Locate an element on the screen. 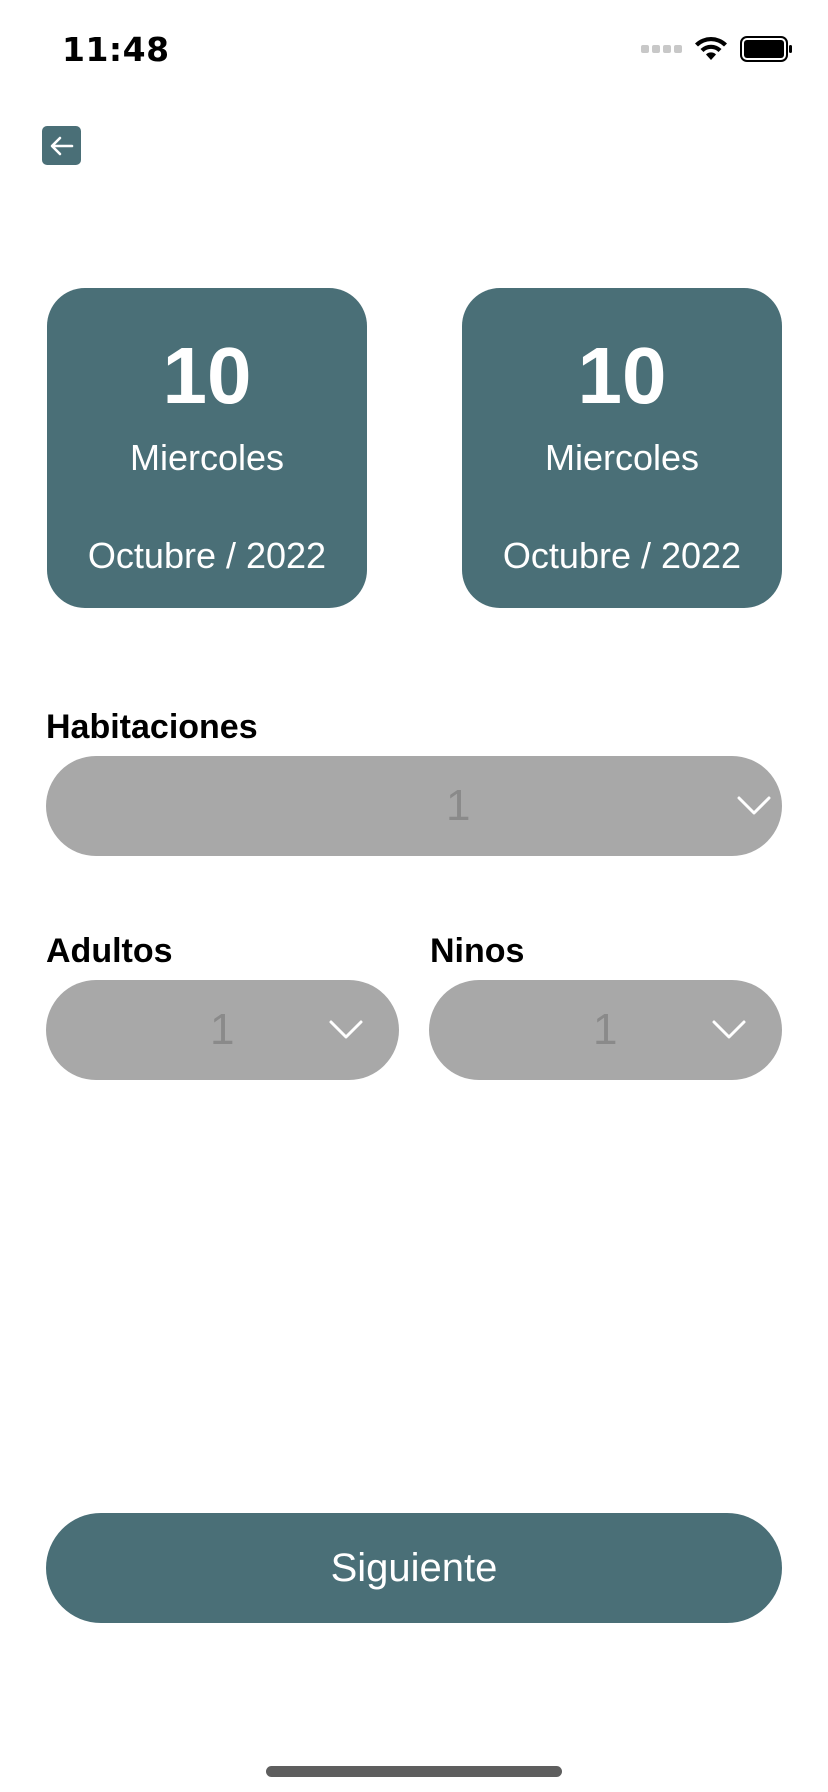 Image resolution: width=828 pixels, height=1792 pixels. check-in-date-card: 10 Miercoles Octubre / 2022 is located at coordinates (207, 448).